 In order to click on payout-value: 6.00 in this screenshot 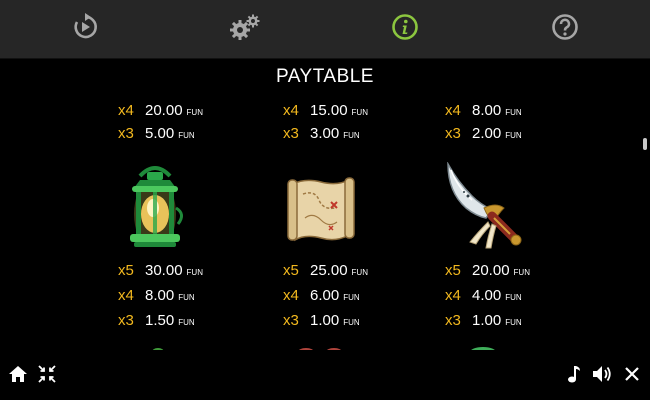, I will do `click(325, 295)`.